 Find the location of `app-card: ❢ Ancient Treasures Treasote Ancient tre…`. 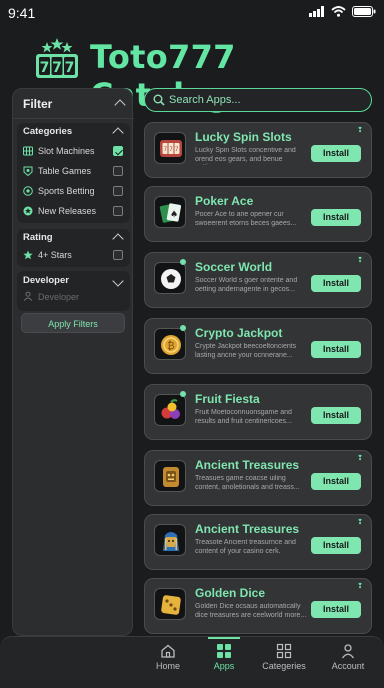

app-card: ❢ Ancient Treasures Treasote Ancient tre… is located at coordinates (258, 542).